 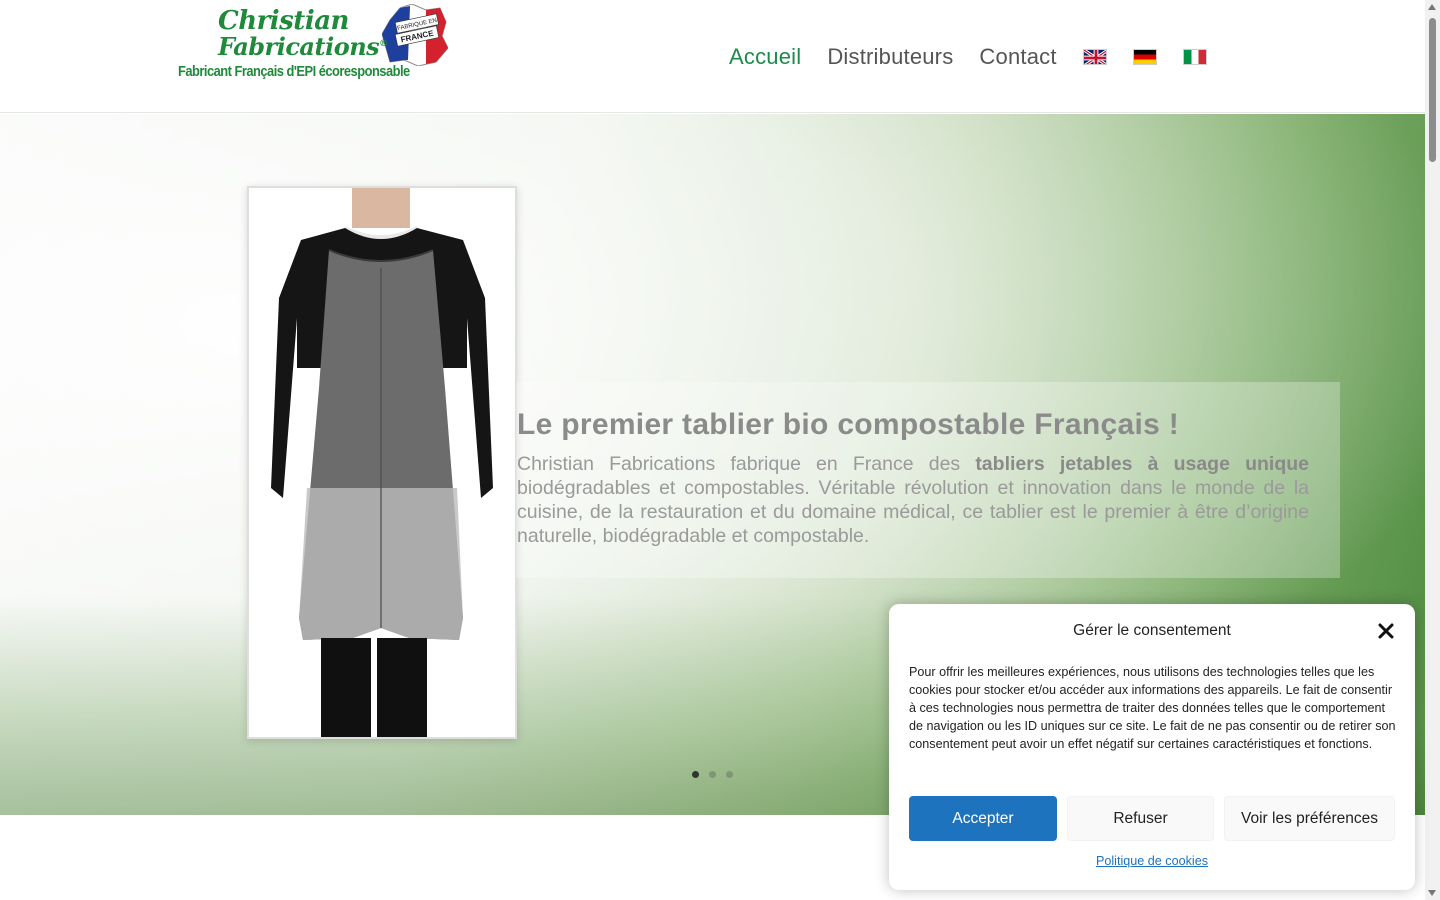 I want to click on logo-name-line2: Fabrications®, so click(x=303, y=46).